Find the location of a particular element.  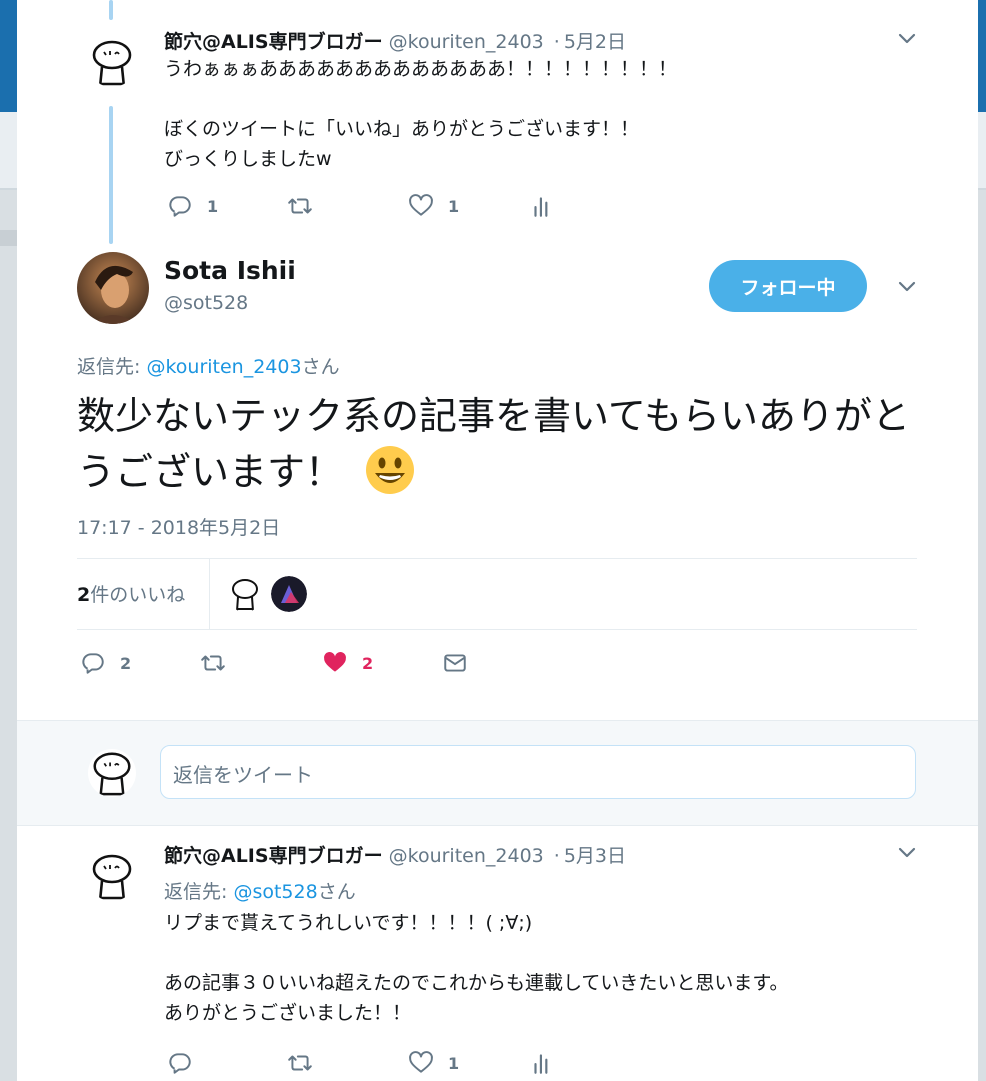

likes-count: 2 is located at coordinates (84, 595).